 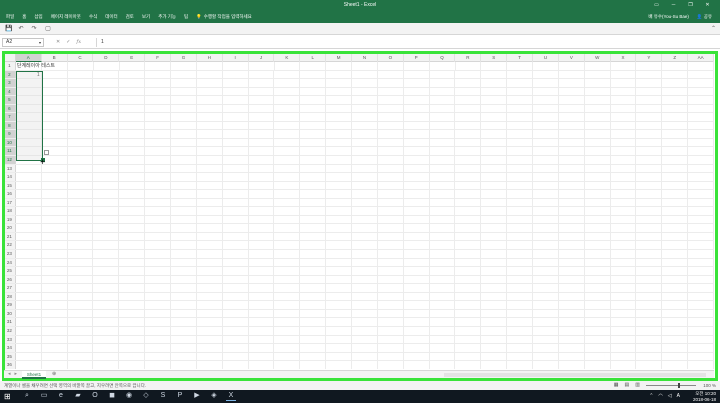 What do you see at coordinates (313, 66) in the screenshot?
I see `cell-l1` at bounding box center [313, 66].